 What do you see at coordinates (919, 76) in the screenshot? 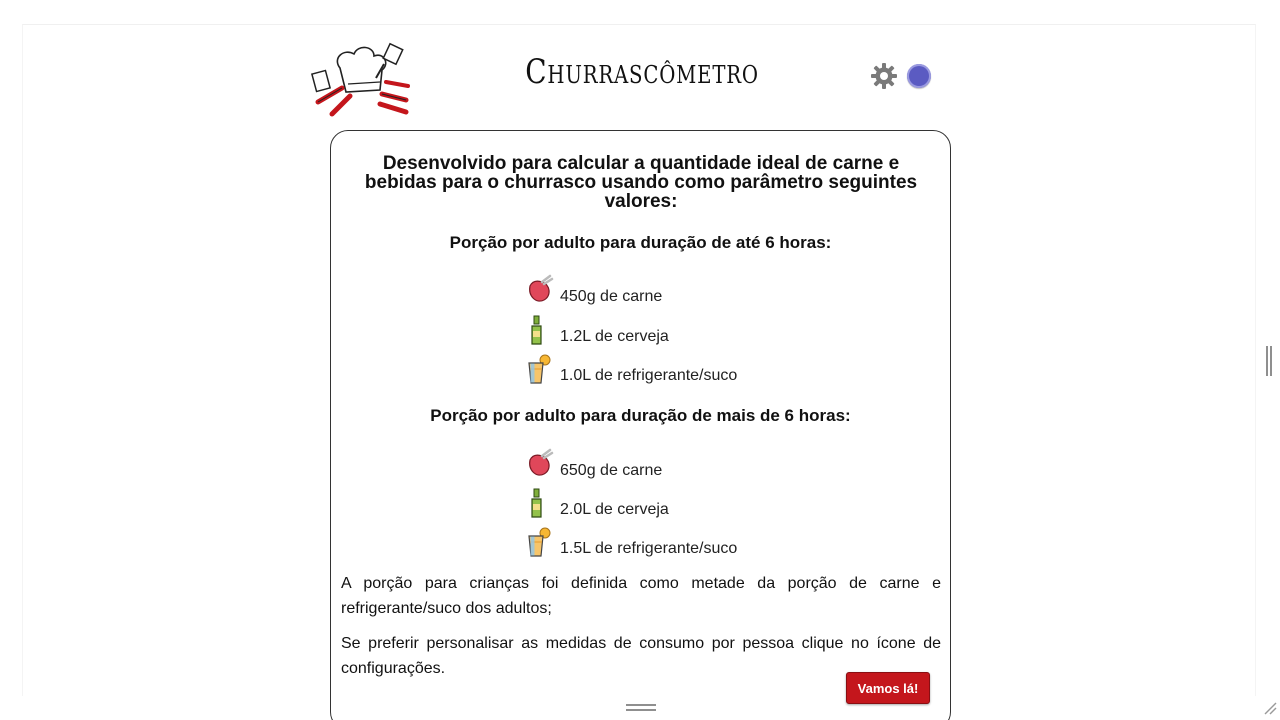
I see `theme-toggle-button` at bounding box center [919, 76].